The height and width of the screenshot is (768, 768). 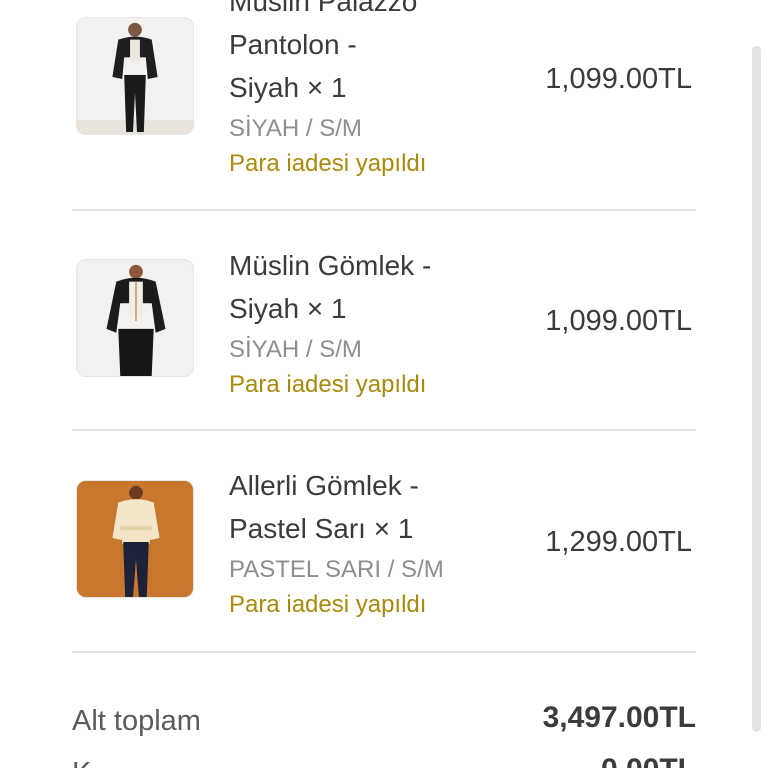 I want to click on summary-label: K, so click(x=81, y=762).